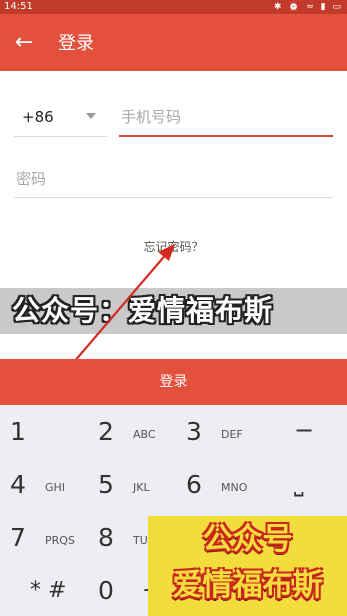 Image resolution: width=347 pixels, height=616 pixels. What do you see at coordinates (131, 484) in the screenshot?
I see `key-5: 5 JKL` at bounding box center [131, 484].